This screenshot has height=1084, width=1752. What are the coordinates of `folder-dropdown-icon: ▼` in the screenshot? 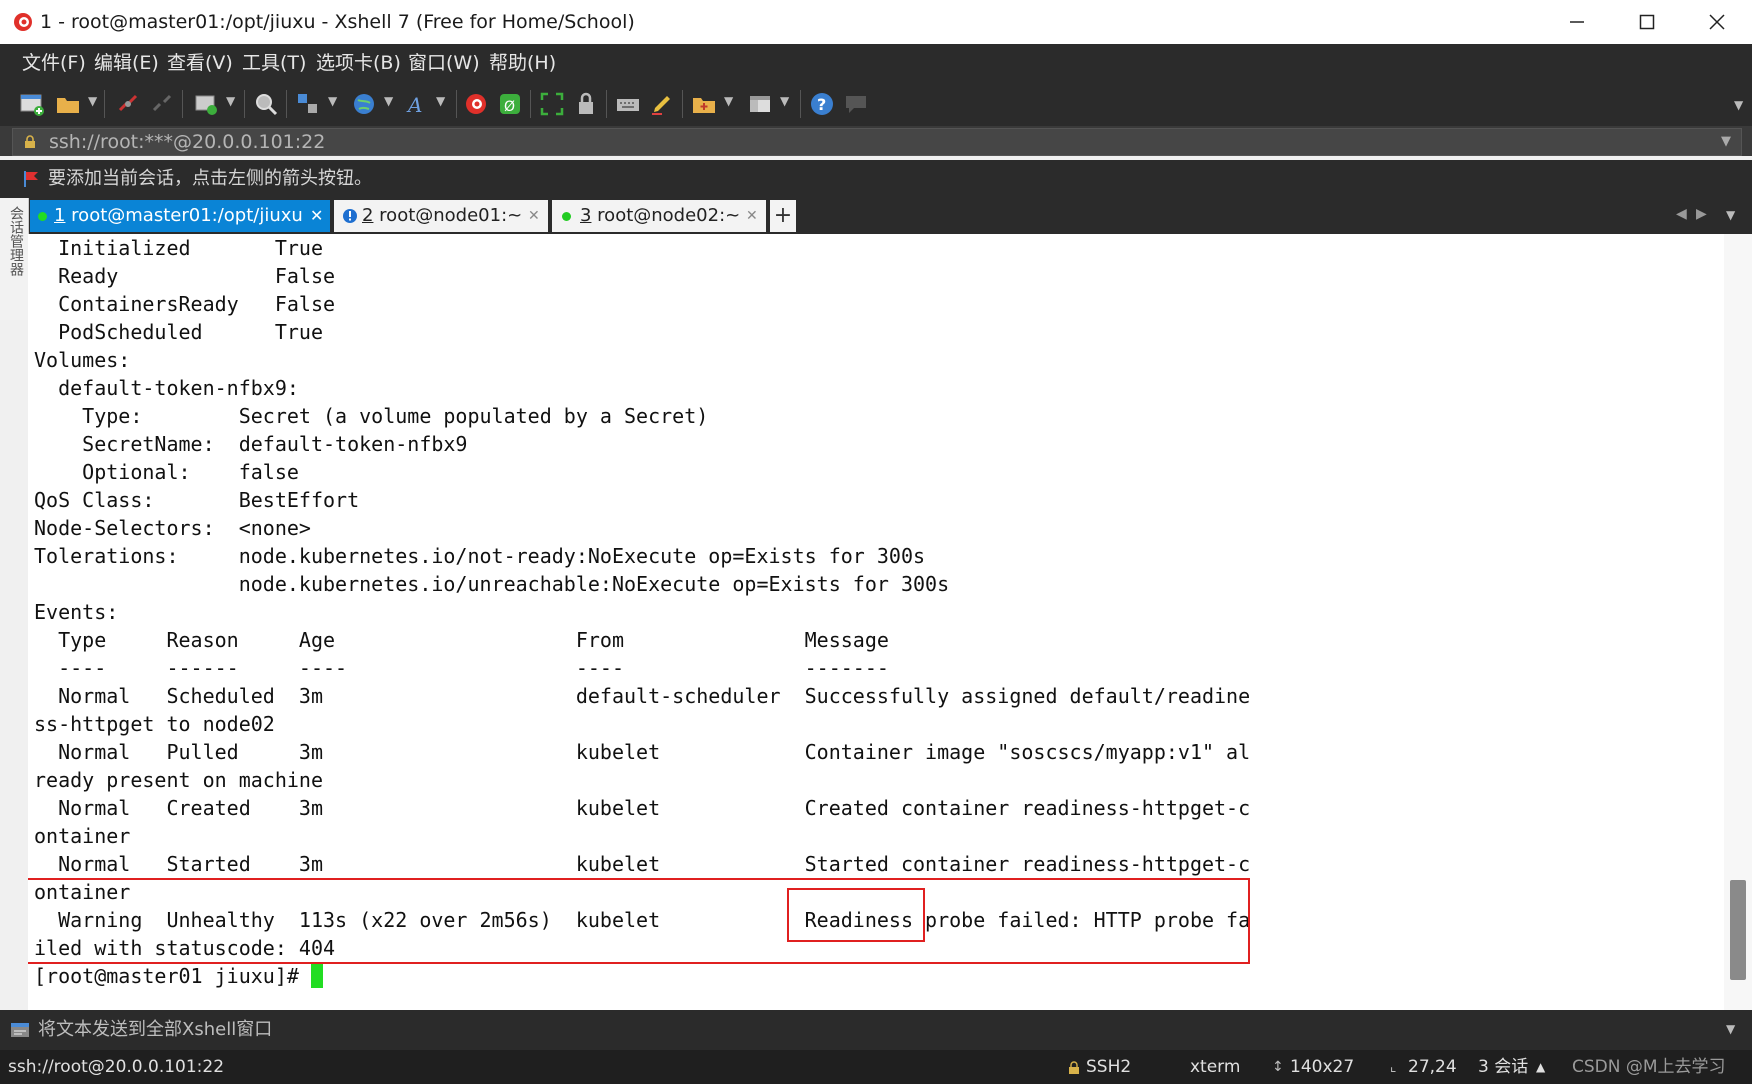 It's located at (728, 101).